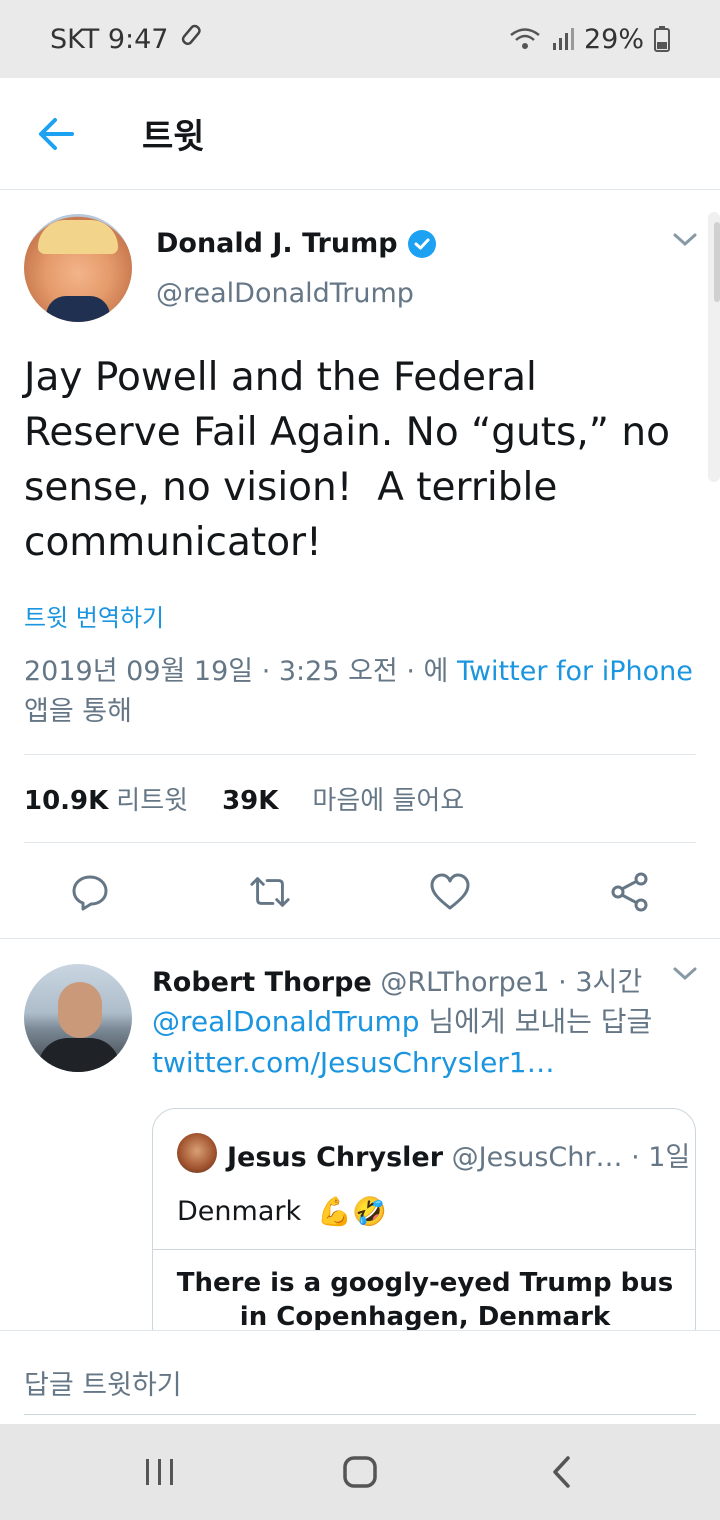 The width and height of the screenshot is (720, 1520). What do you see at coordinates (450, 892) in the screenshot?
I see `like-heart-icon` at bounding box center [450, 892].